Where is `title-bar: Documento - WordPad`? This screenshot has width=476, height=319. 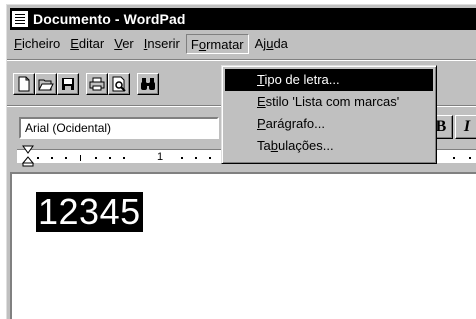
title-bar: Documento - WordPad is located at coordinates (243, 19).